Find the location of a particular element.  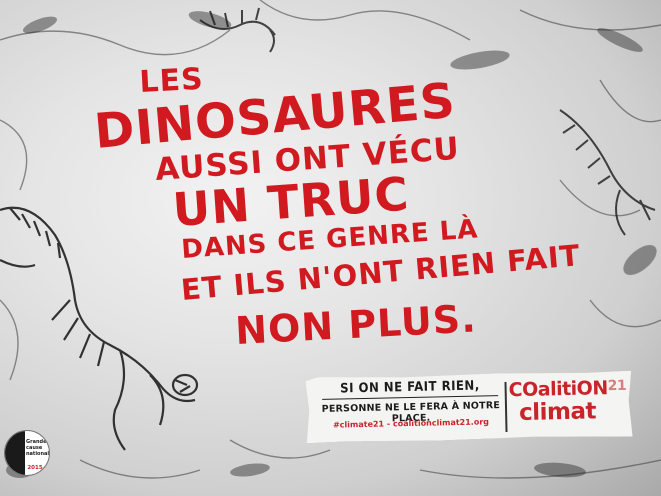

badge-text: Grande cause nationale is located at coordinates (38, 448).